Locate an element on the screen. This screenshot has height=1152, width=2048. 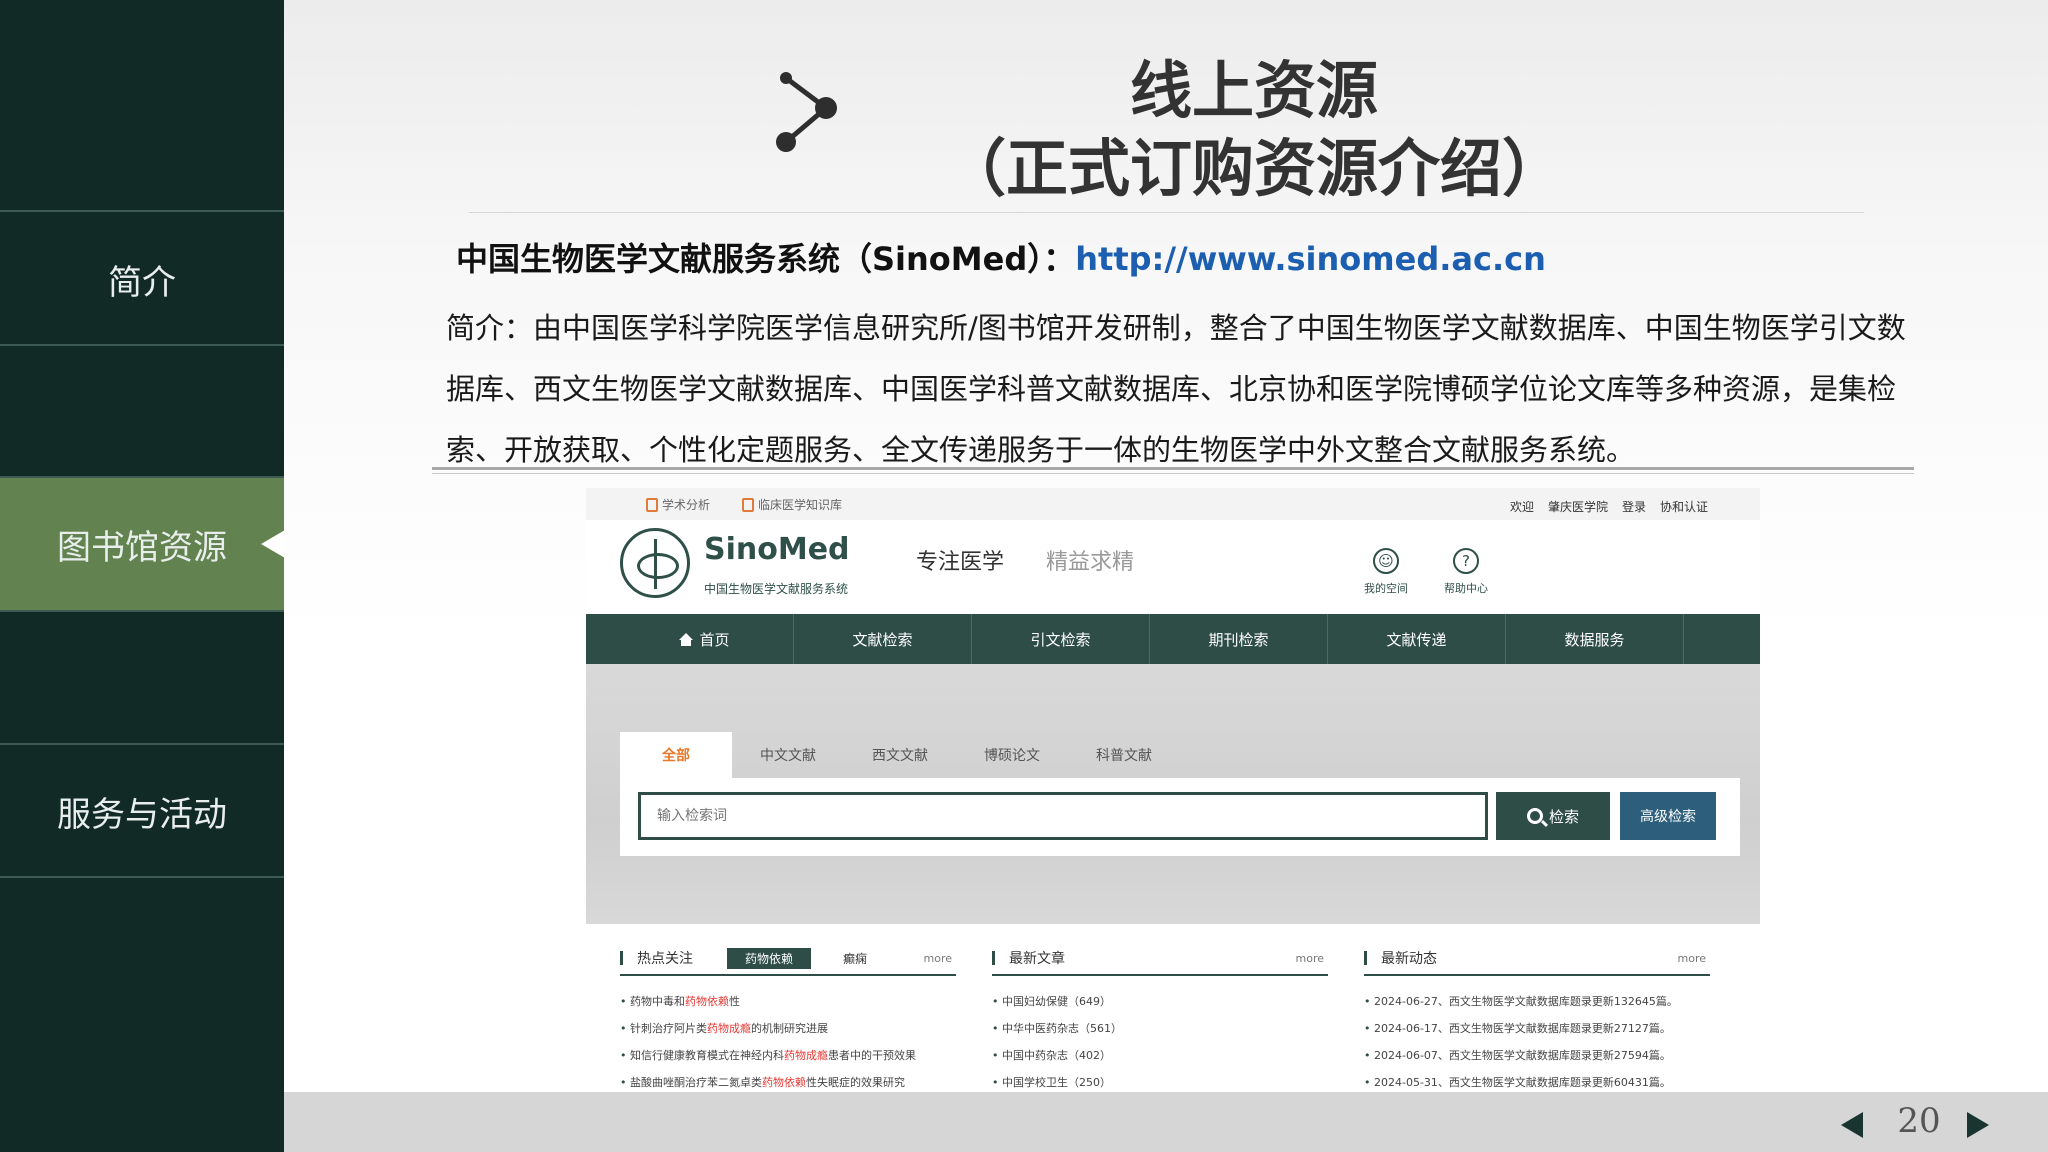
nav-label: 文献检索 is located at coordinates (882, 639).